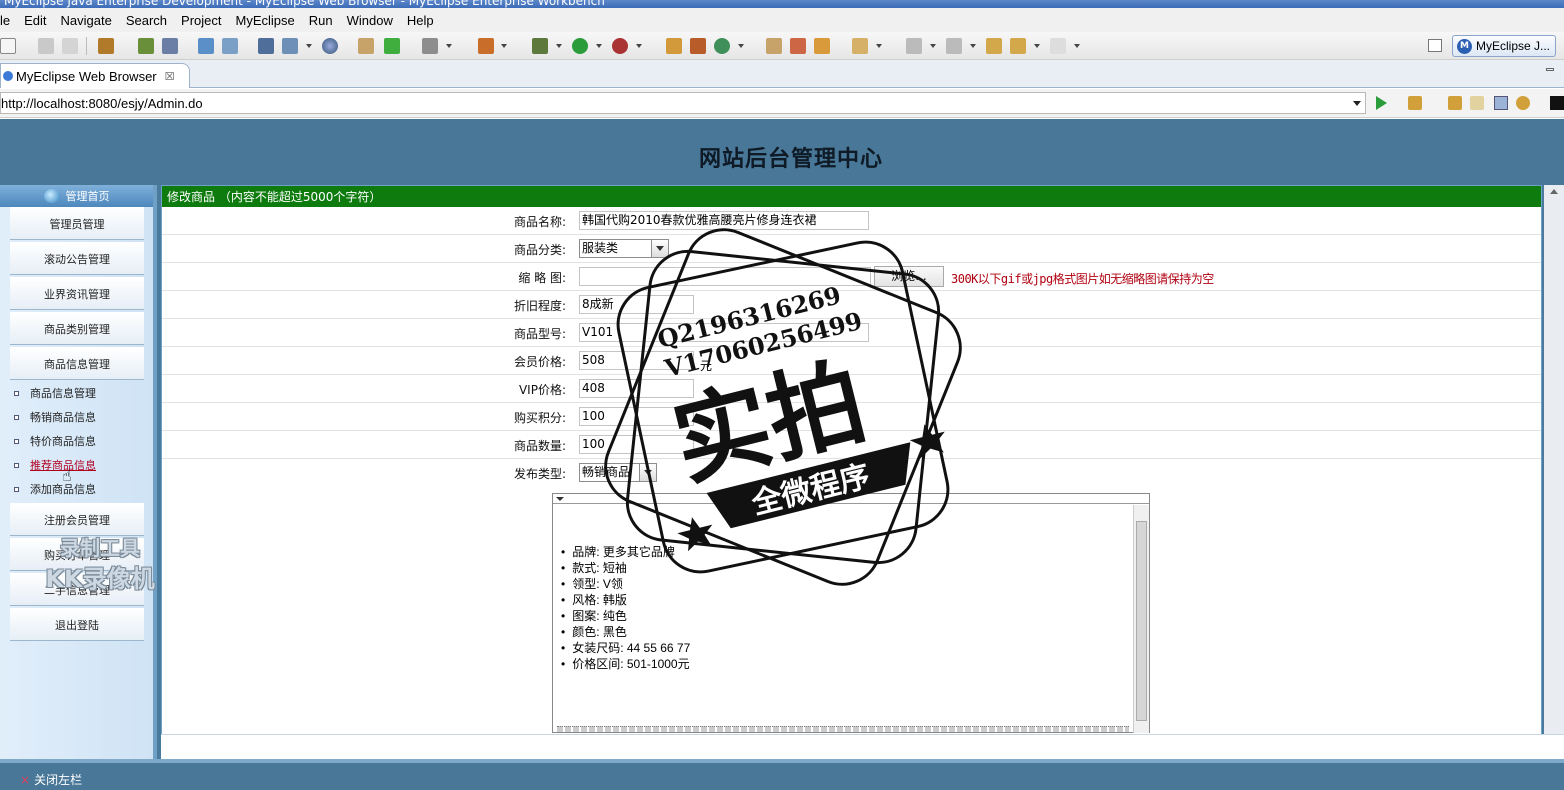 The image size is (1564, 790). I want to click on sidebar-item-categories: 商品类别管理, so click(77, 328).